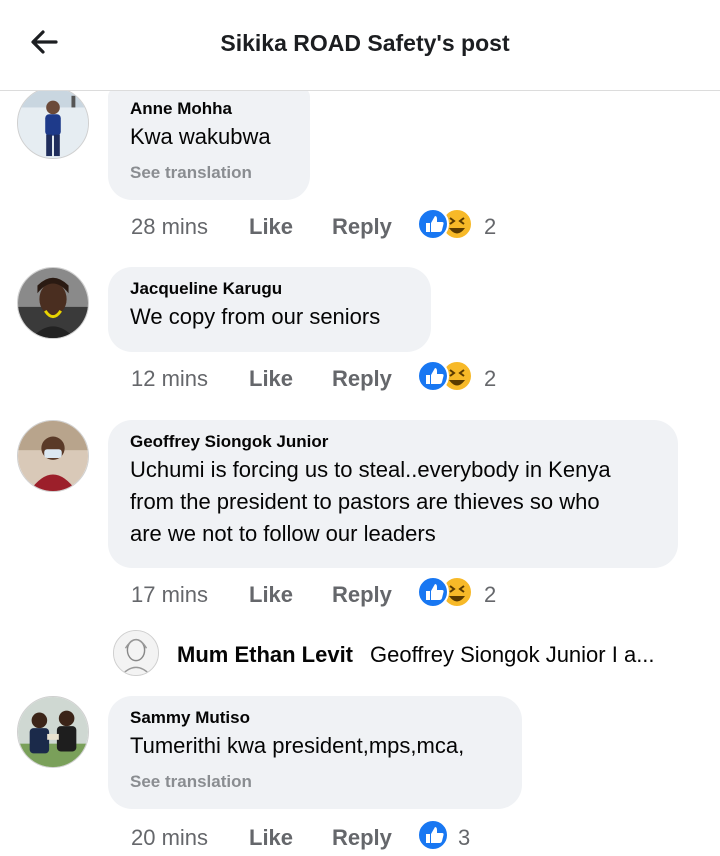 The image size is (720, 856). Describe the element at coordinates (209, 109) in the screenshot. I see `comment-author: Anne Mohha` at that location.